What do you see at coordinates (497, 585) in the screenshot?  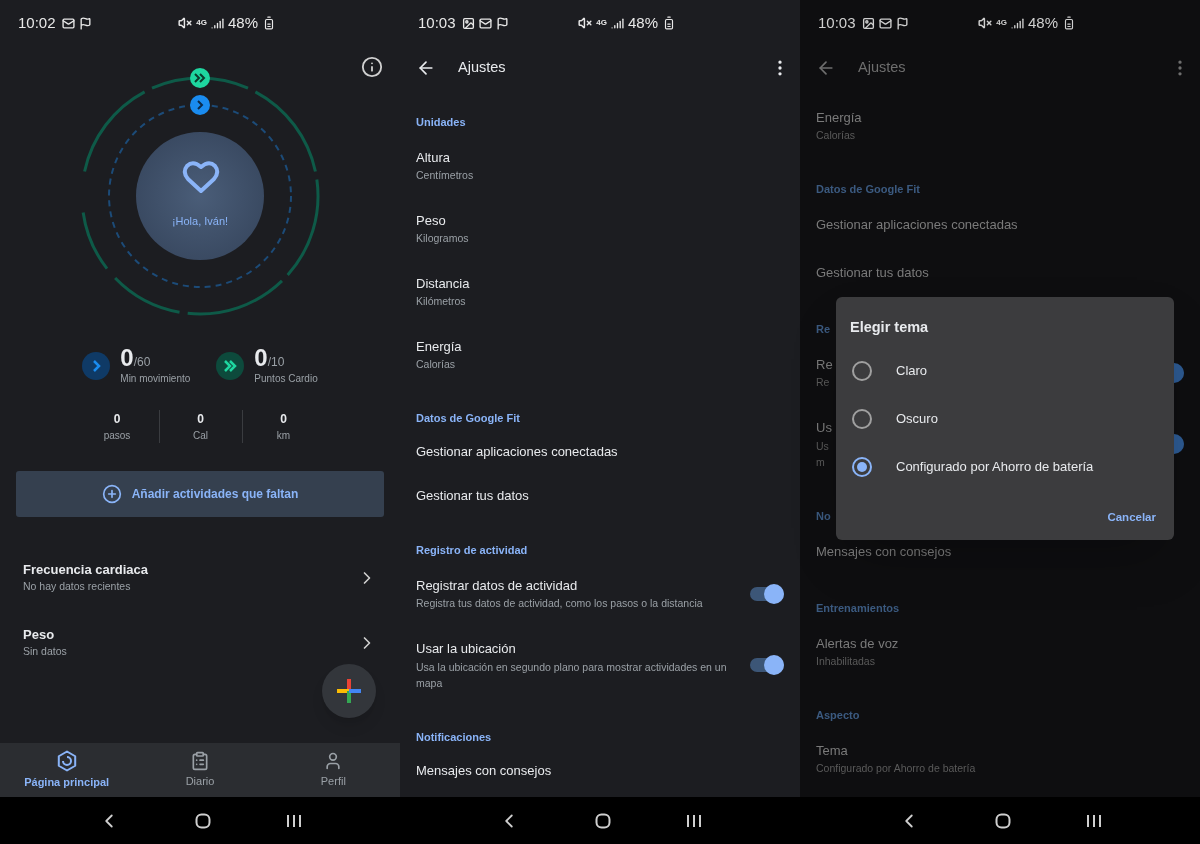 I see `setting-title: Registrar datos de actividad` at bounding box center [497, 585].